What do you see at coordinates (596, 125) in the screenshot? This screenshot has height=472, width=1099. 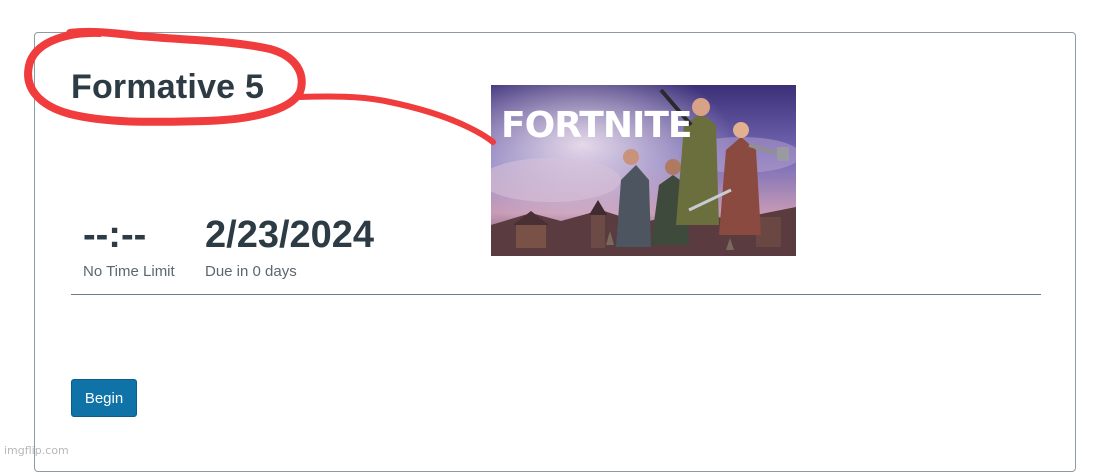 I see `fortnite-logo: FORTNITE` at bounding box center [596, 125].